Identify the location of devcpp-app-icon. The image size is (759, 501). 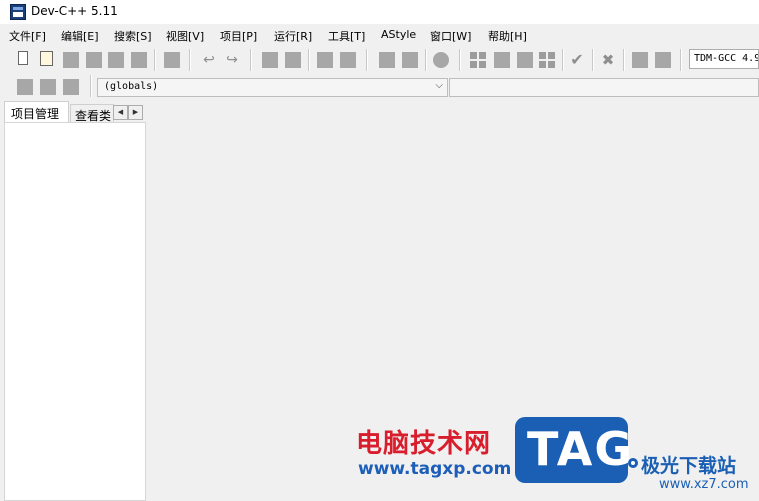
(18, 12).